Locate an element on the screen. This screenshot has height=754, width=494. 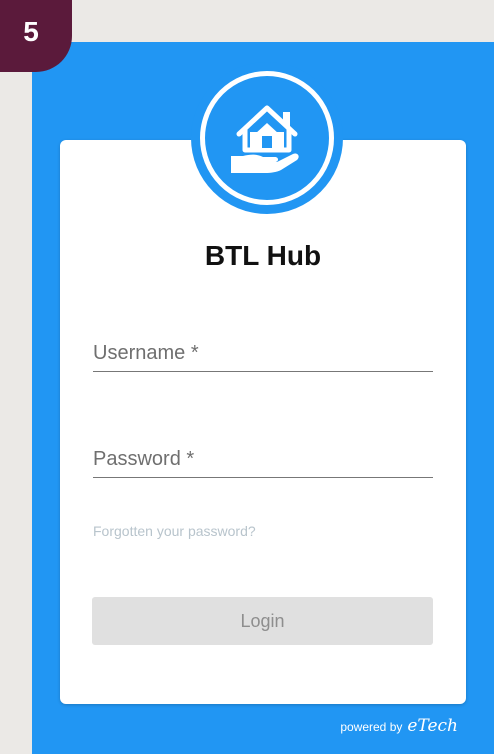
powered-by-label: powered by is located at coordinates (371, 727).